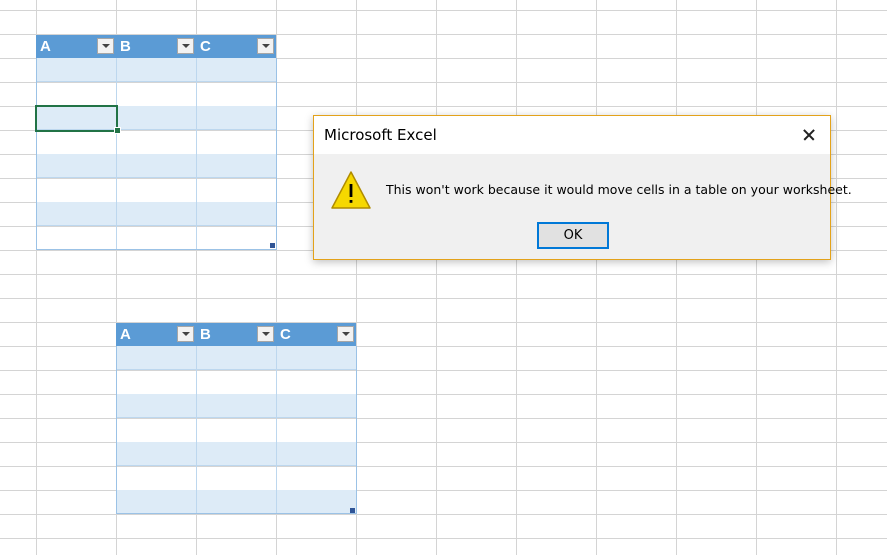  Describe the element at coordinates (351, 190) in the screenshot. I see `warning-icon` at that location.